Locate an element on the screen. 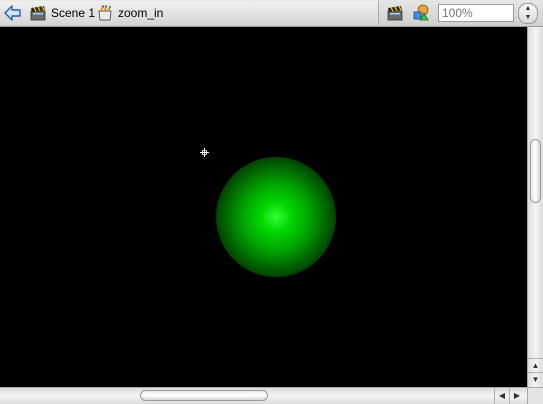  horizontal-scrollbar: ◀ ▶ is located at coordinates (263, 395).